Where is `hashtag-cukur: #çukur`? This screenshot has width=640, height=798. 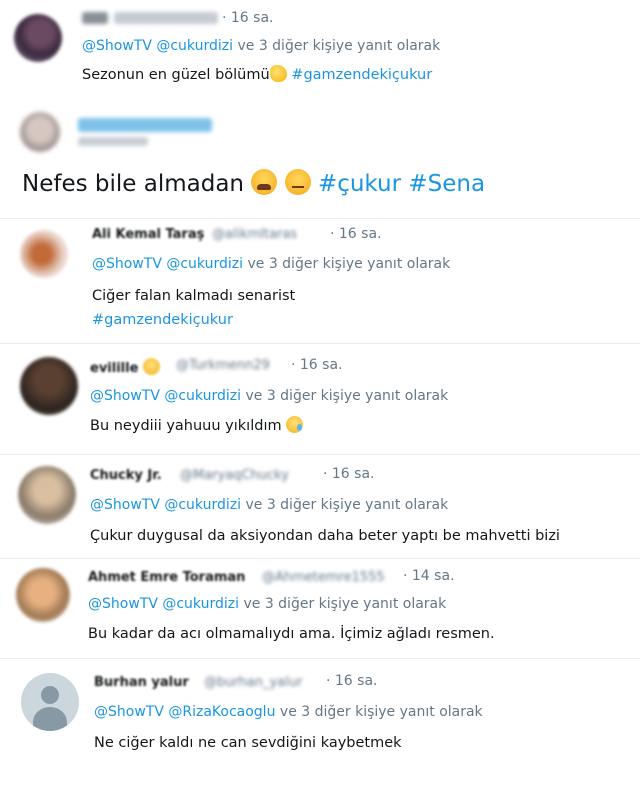 hashtag-cukur: #çukur is located at coordinates (359, 184).